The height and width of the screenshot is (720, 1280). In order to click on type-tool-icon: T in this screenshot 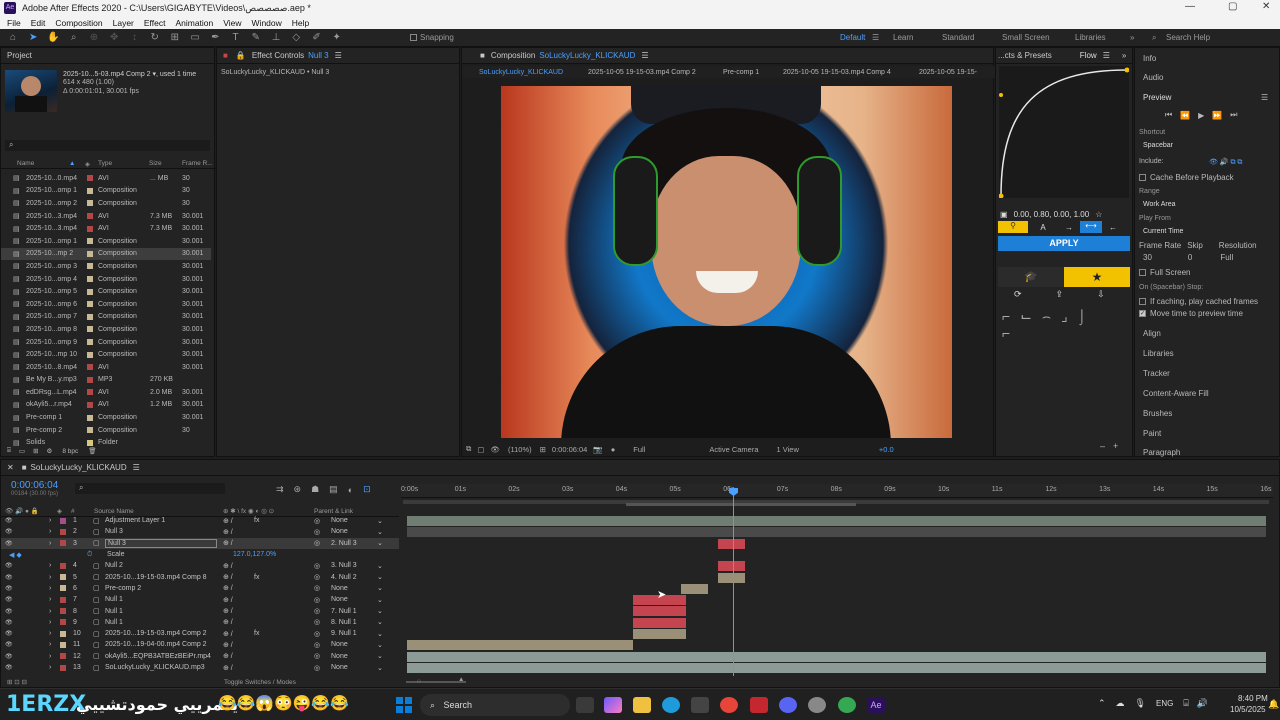, I will do `click(236, 38)`.